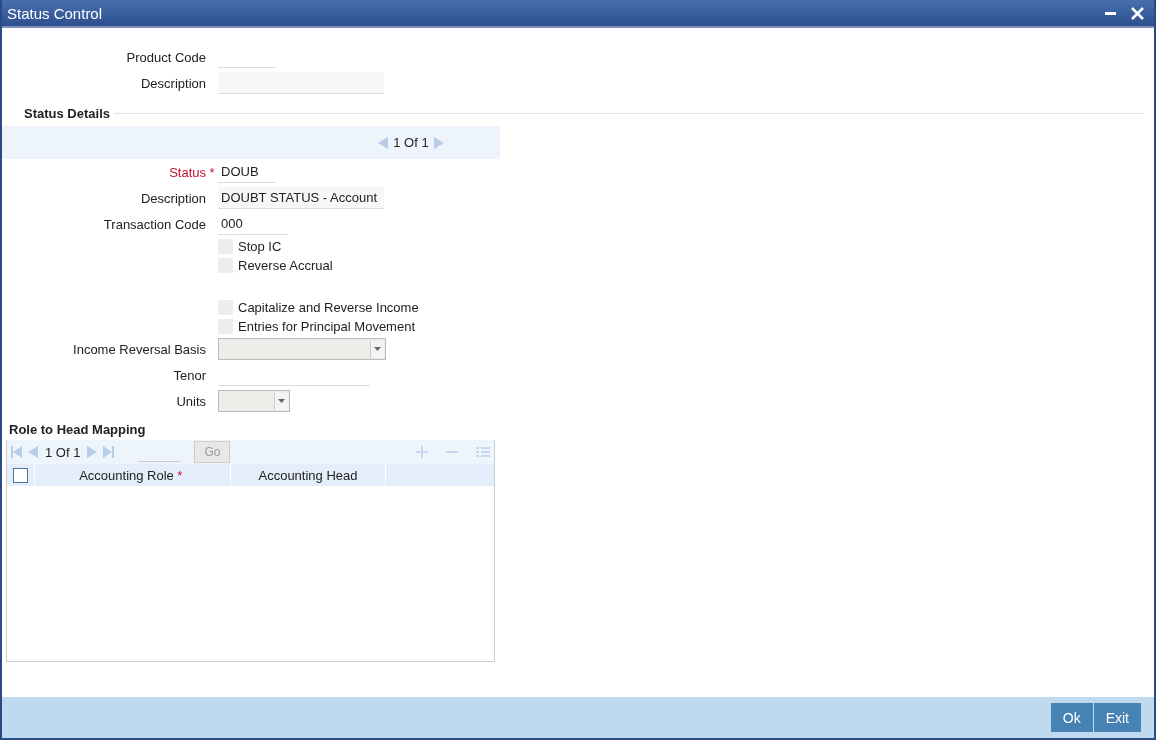 The width and height of the screenshot is (1156, 740). Describe the element at coordinates (190, 401) in the screenshot. I see `field-label: Units` at that location.